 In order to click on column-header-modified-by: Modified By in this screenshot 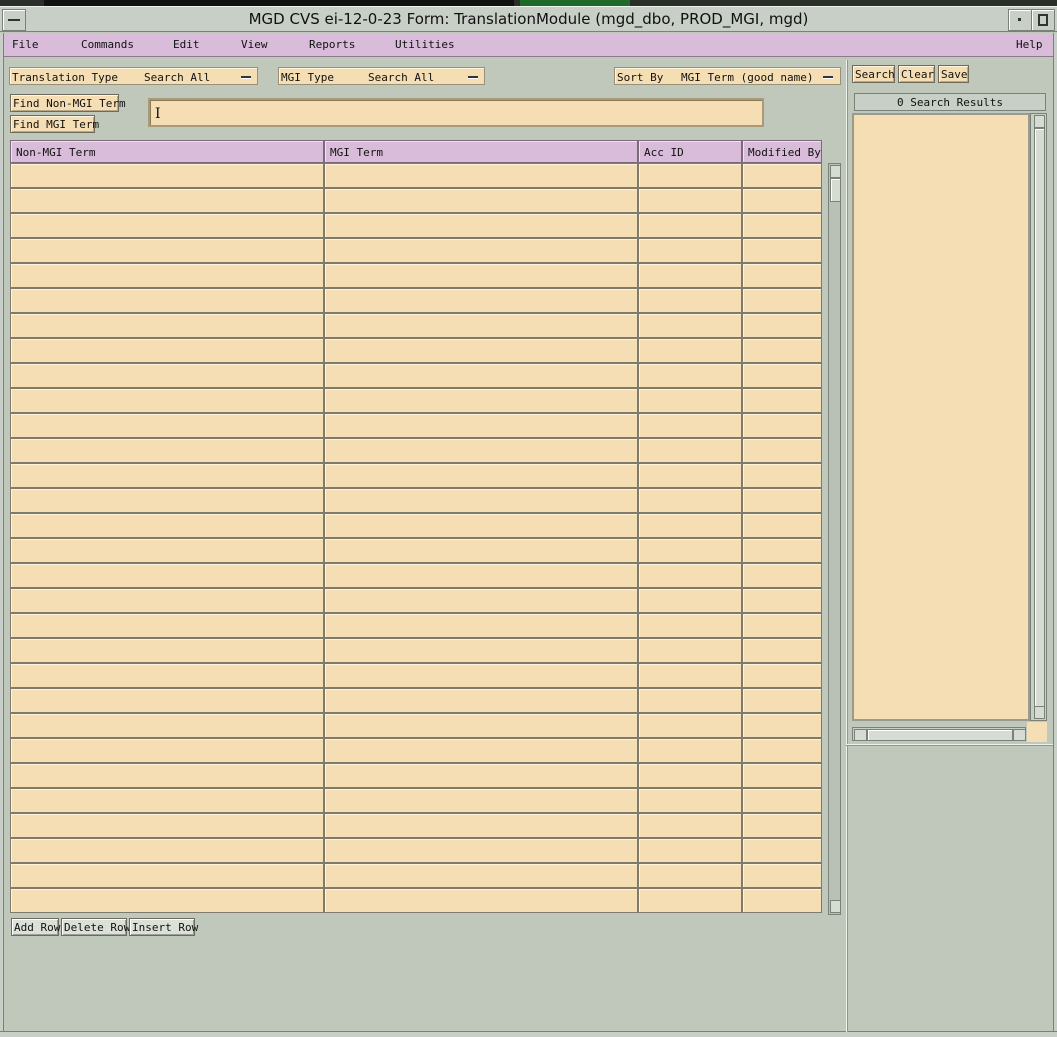, I will do `click(782, 151)`.